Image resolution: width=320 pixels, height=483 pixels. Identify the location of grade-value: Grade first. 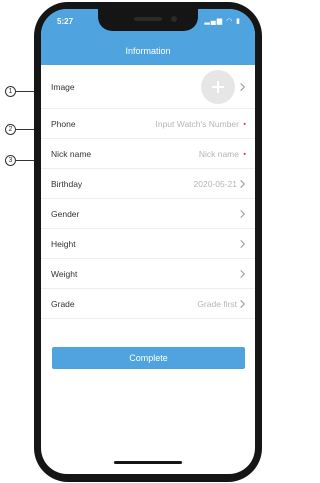
(217, 303).